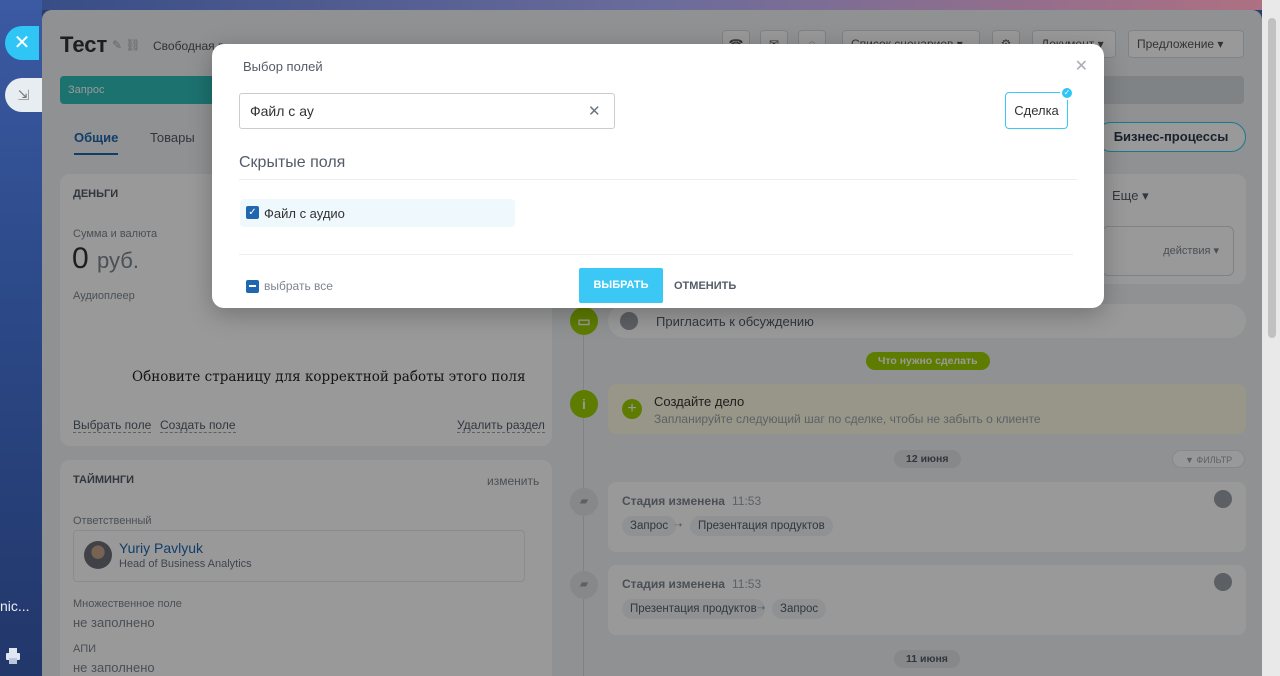 This screenshot has height=676, width=1280. I want to click on entity-deal-button: Сделка, so click(1036, 110).